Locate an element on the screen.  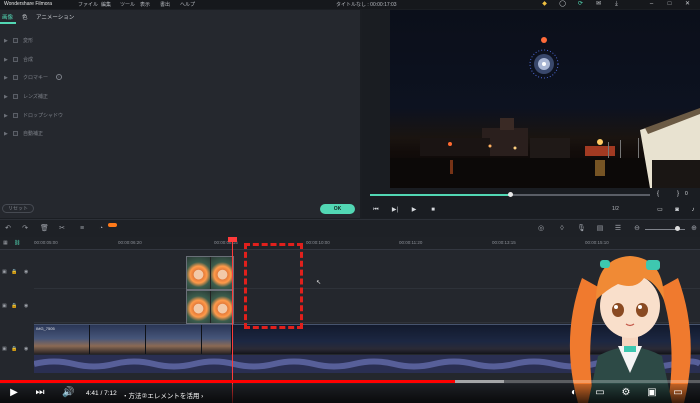
preview-scrubber-knob is located at coordinates (510, 194).